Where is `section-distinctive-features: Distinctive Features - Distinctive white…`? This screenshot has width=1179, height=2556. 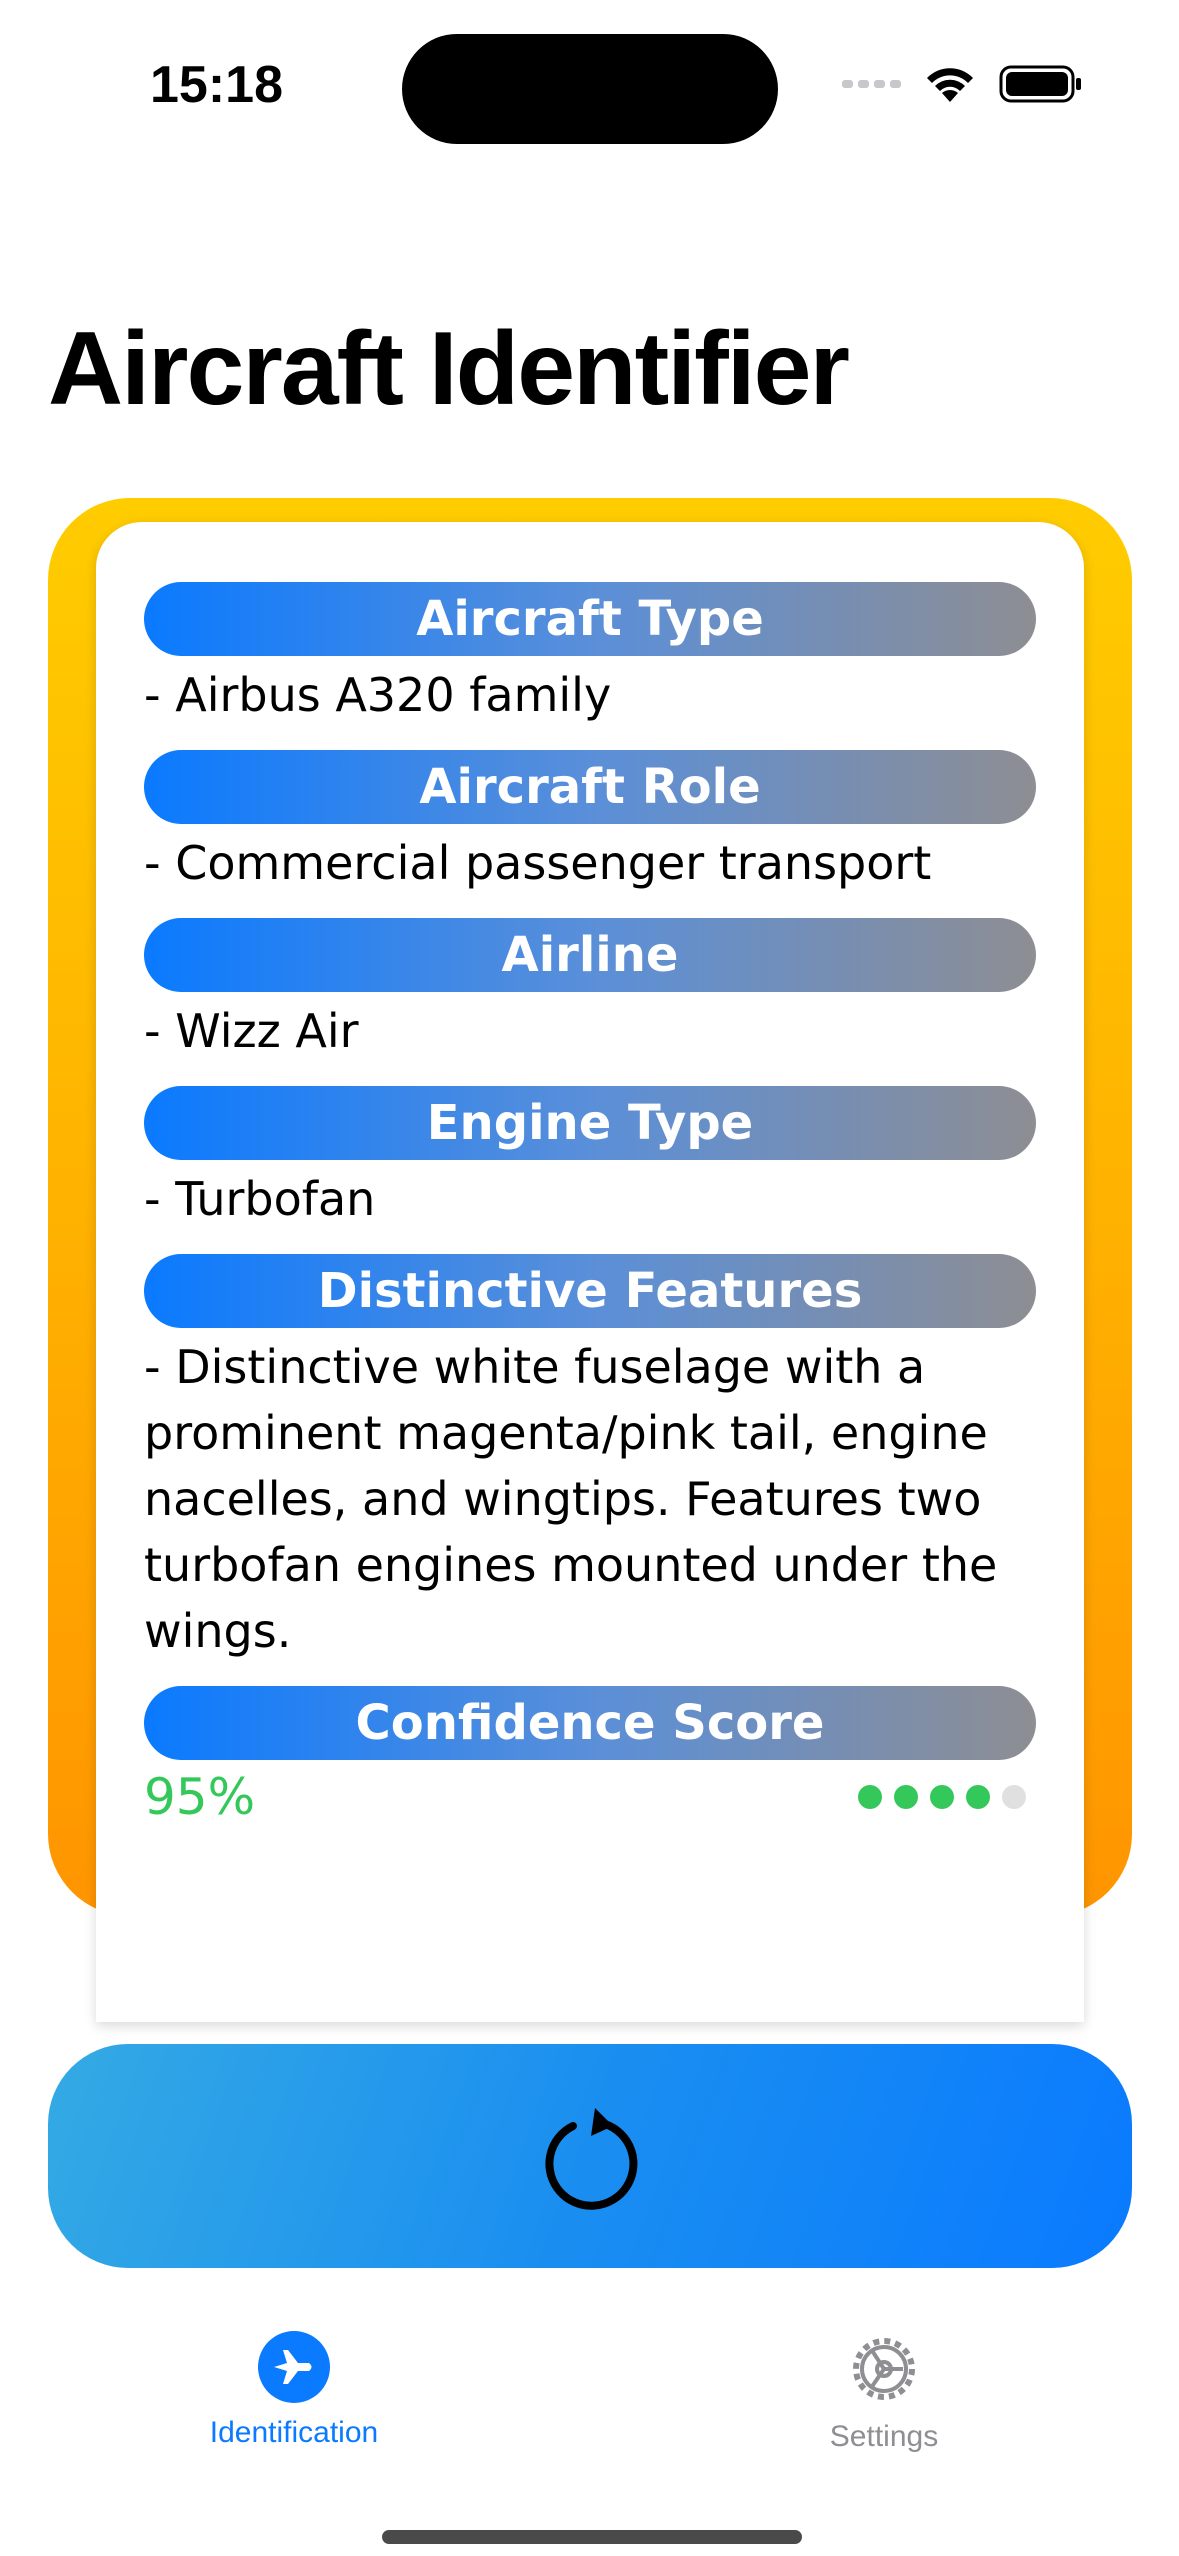
section-distinctive-features: Distinctive Features - Distinctive white… is located at coordinates (590, 1459).